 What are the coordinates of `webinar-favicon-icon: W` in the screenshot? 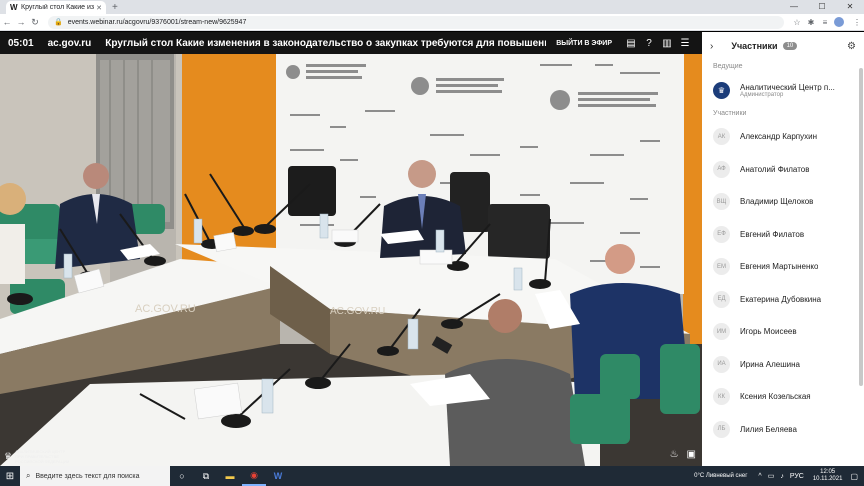 It's located at (14, 7).